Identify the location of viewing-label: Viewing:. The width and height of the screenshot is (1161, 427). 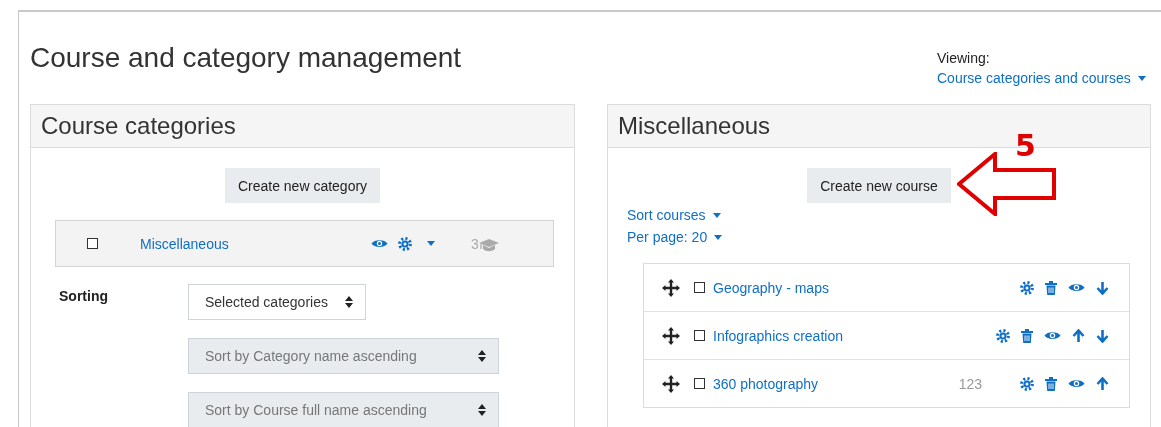
(964, 58).